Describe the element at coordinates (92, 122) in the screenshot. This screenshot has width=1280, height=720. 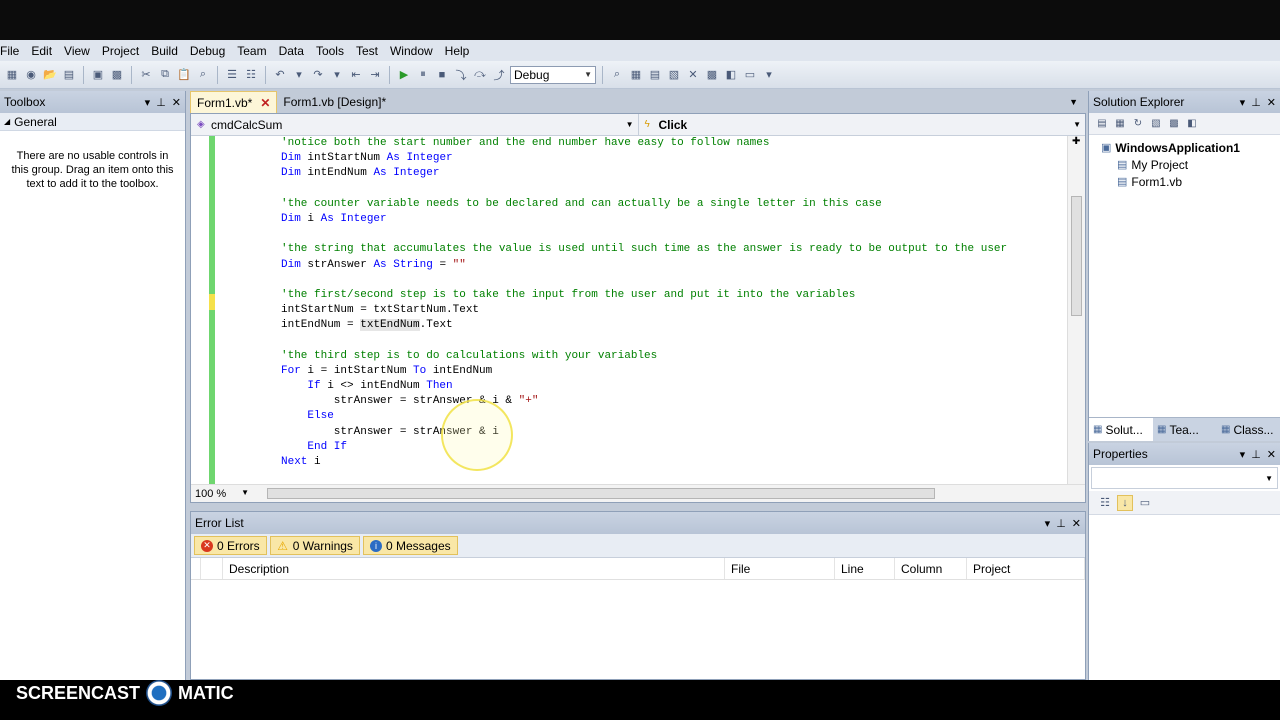
I see `toolbox-group-general: ◢ General` at that location.